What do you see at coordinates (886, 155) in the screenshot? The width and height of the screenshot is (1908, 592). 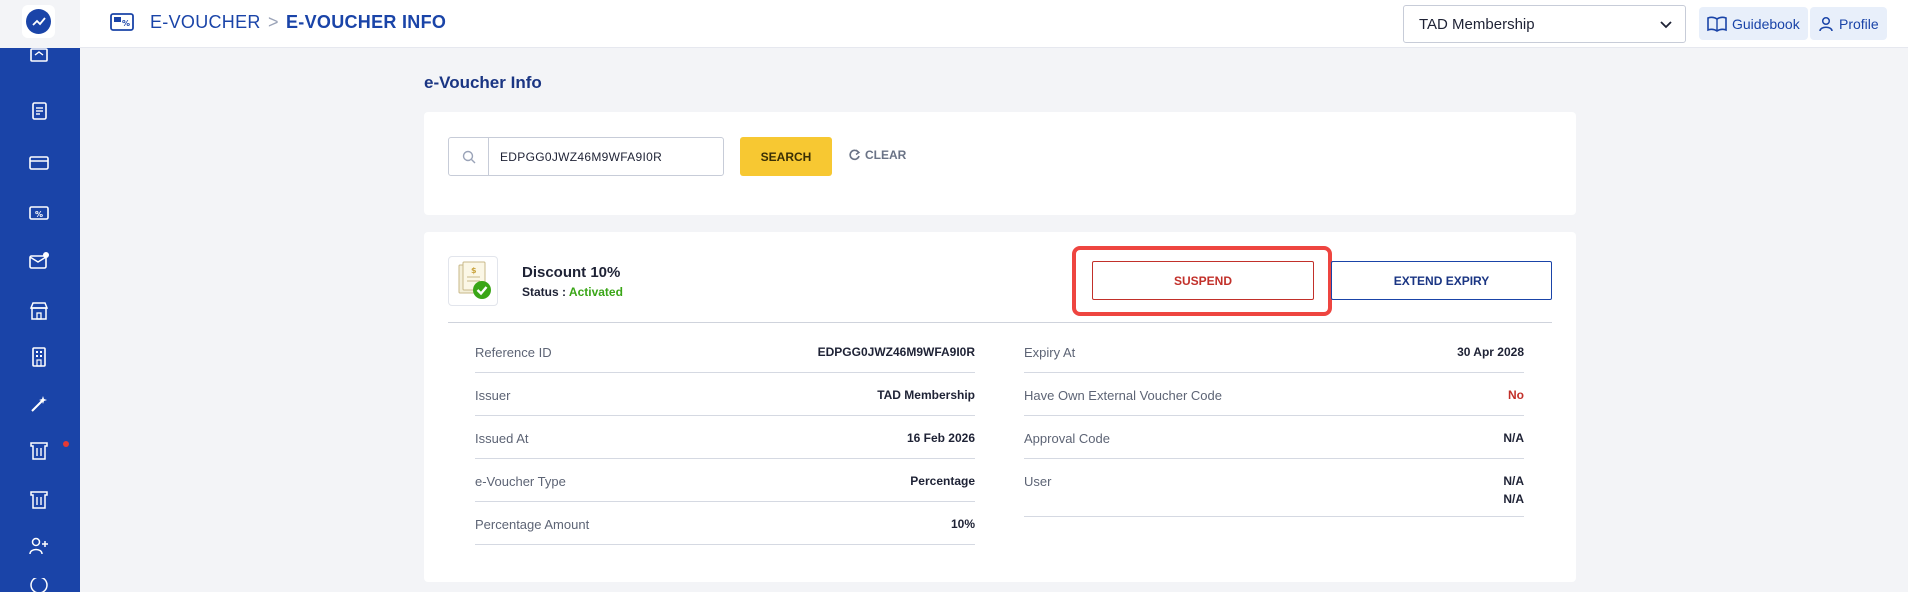 I see `clear-label: CLEAR` at bounding box center [886, 155].